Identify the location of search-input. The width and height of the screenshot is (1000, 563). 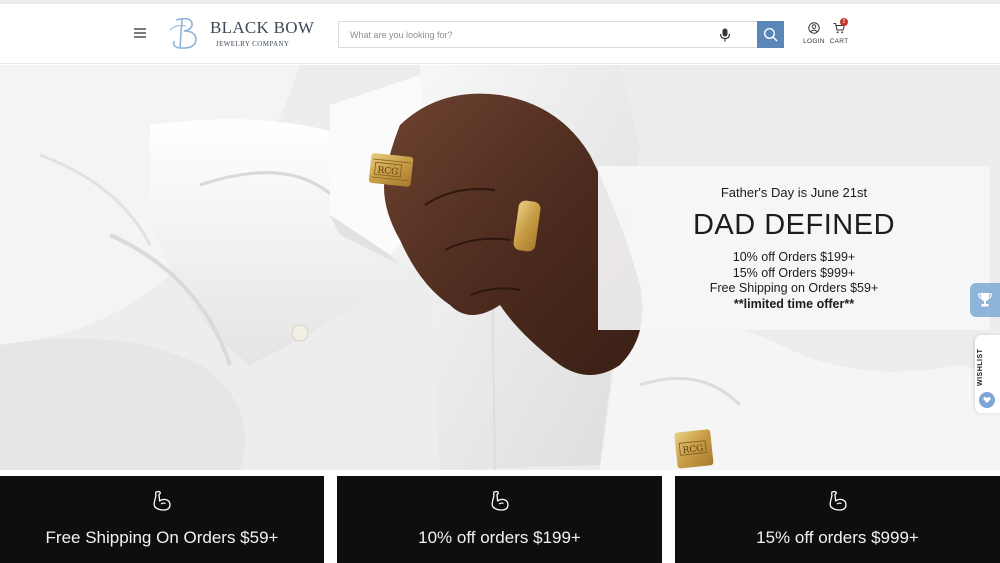
(524, 34).